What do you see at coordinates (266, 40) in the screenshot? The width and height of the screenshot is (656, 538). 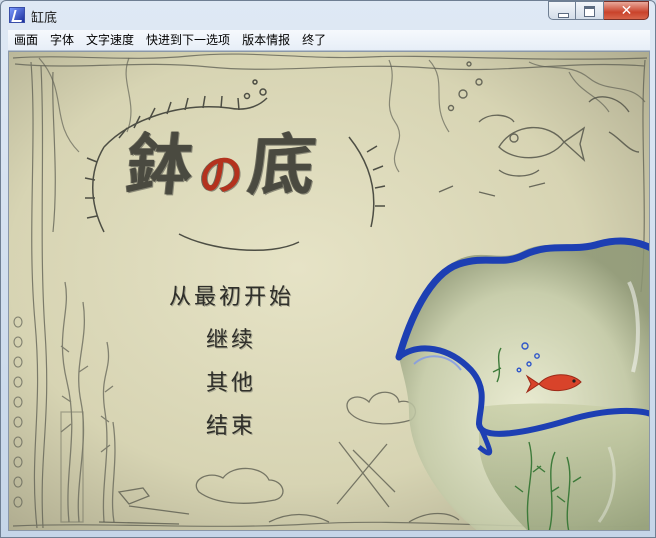 I see `menu-version-info: 版本情报` at bounding box center [266, 40].